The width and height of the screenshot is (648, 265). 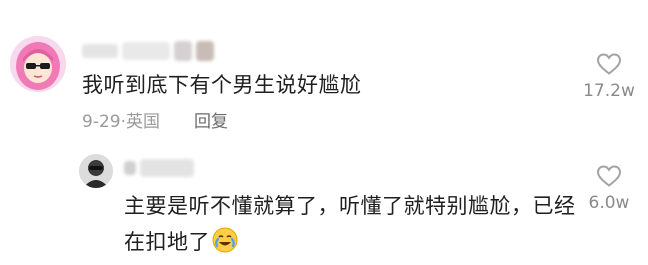 I want to click on comment-meta: 9-29 · 英国 回复, so click(x=155, y=122).